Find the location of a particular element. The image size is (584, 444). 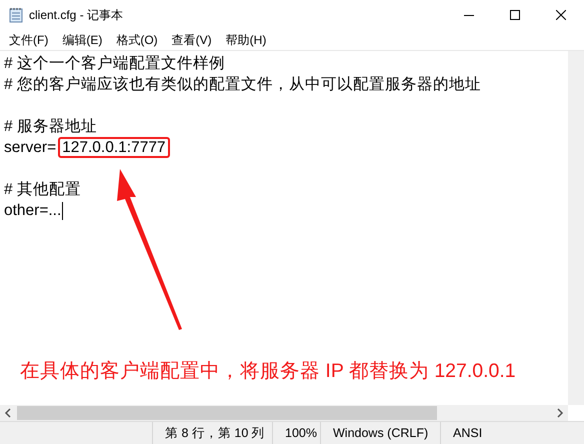

text-line: # 这个一个客户端配置文件样例 is located at coordinates (114, 64).